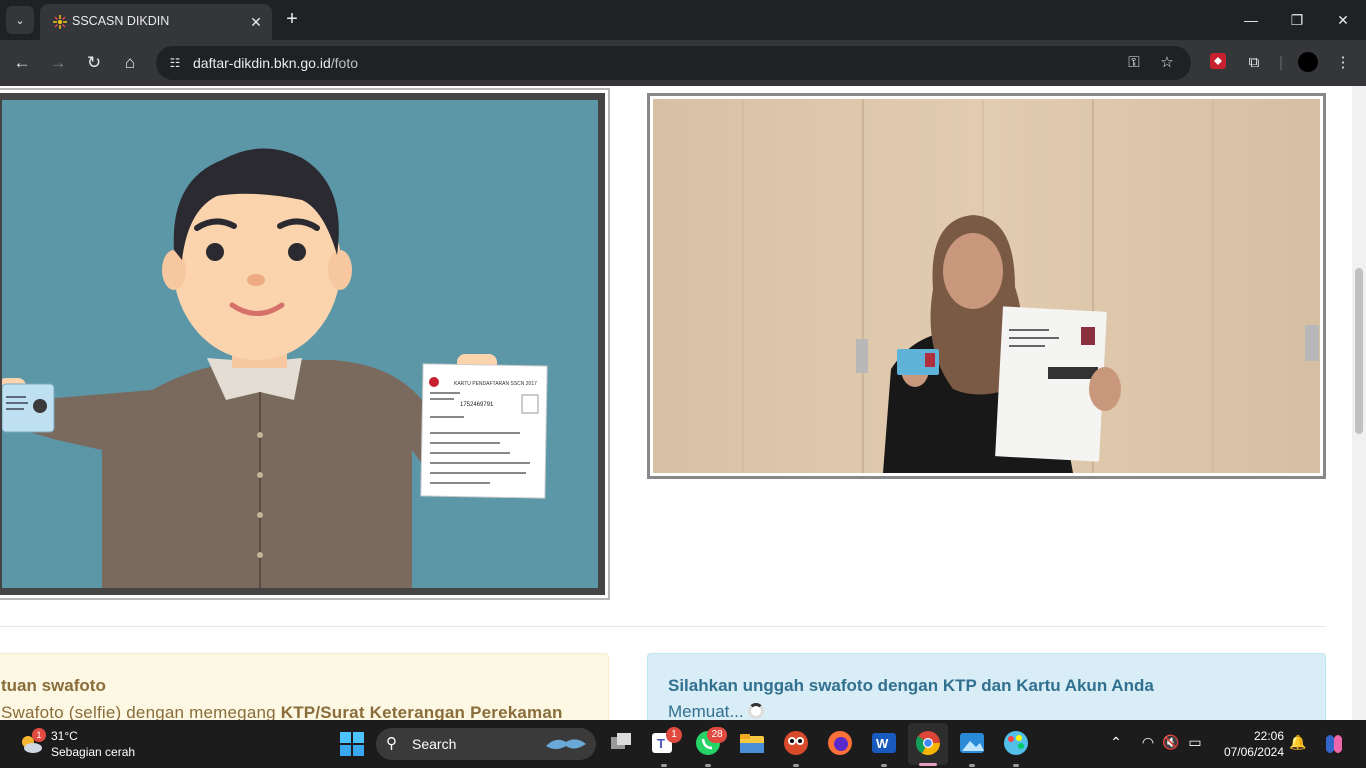  Describe the element at coordinates (94, 63) in the screenshot. I see `reload-icon: ↻` at that location.